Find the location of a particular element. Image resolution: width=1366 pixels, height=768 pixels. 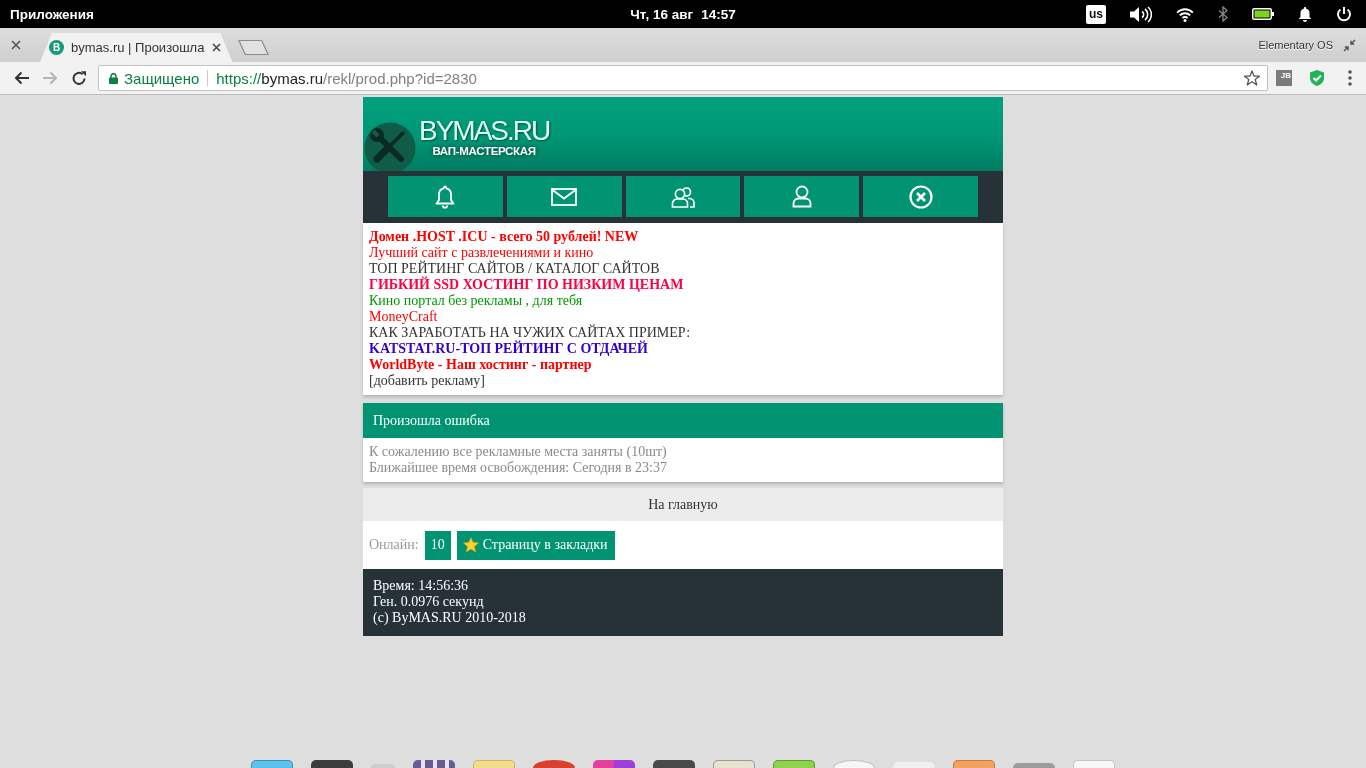

footer-line: (c) ByMAS.RU 2010-2018 is located at coordinates (449, 618).